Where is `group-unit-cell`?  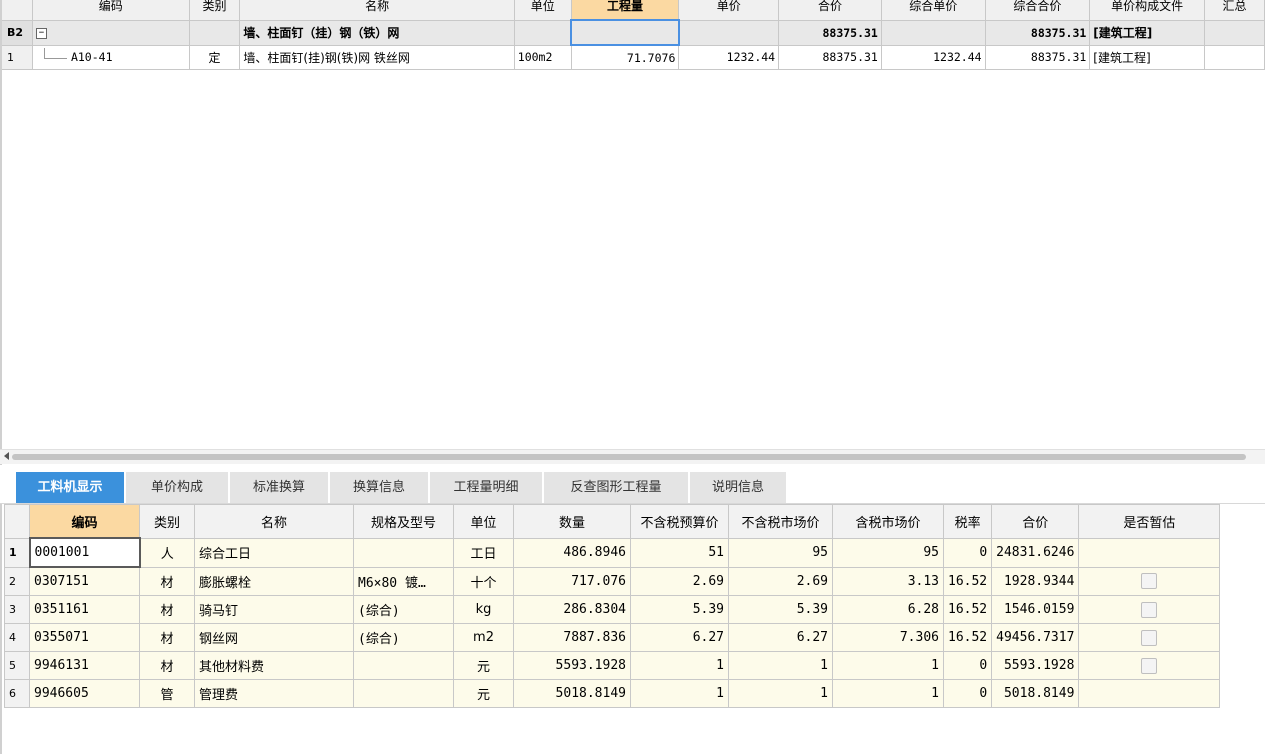
group-unit-cell is located at coordinates (542, 32).